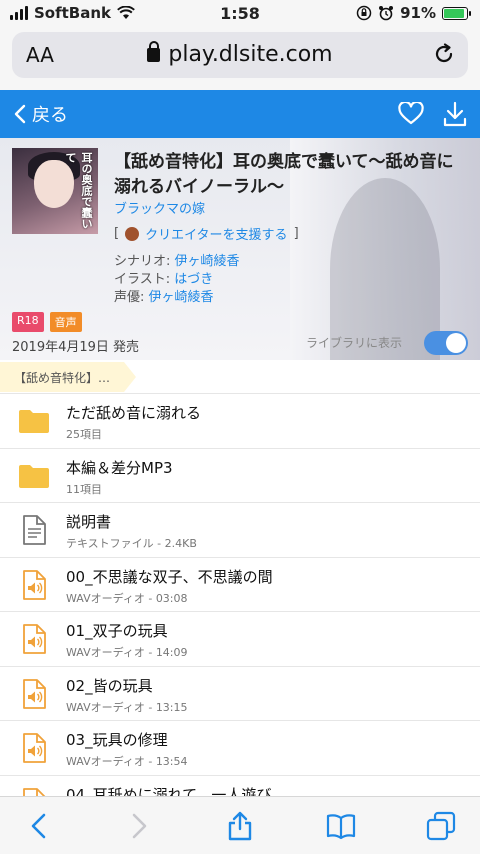 The image size is (480, 854). I want to click on share-icon, so click(240, 826).